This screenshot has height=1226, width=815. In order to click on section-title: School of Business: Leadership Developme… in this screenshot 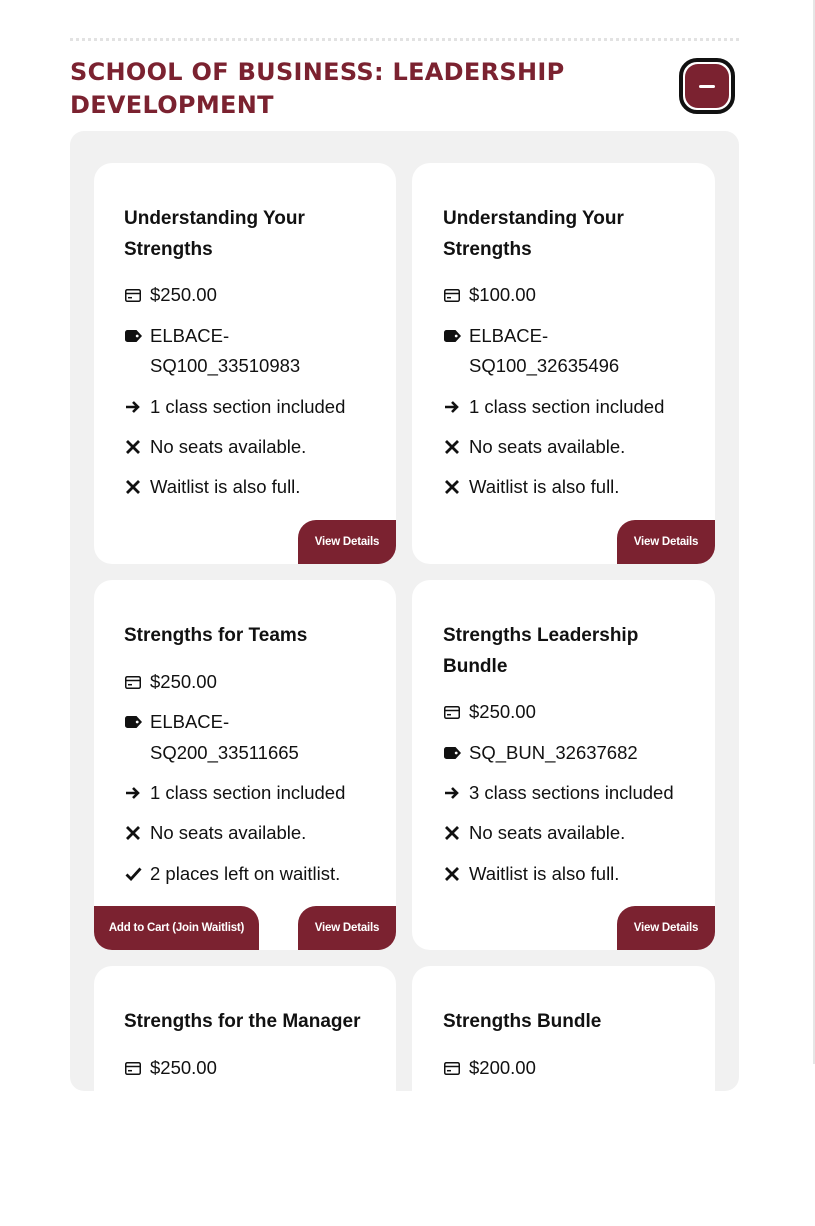, I will do `click(317, 88)`.